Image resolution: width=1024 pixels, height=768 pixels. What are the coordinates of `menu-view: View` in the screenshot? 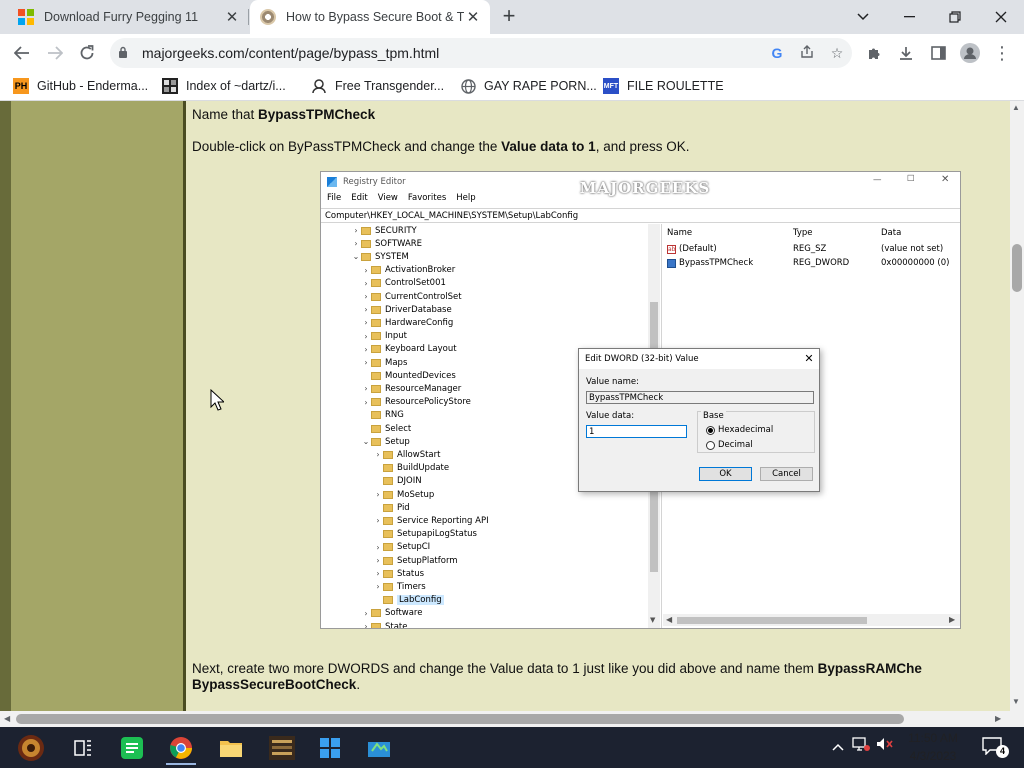 It's located at (387, 198).